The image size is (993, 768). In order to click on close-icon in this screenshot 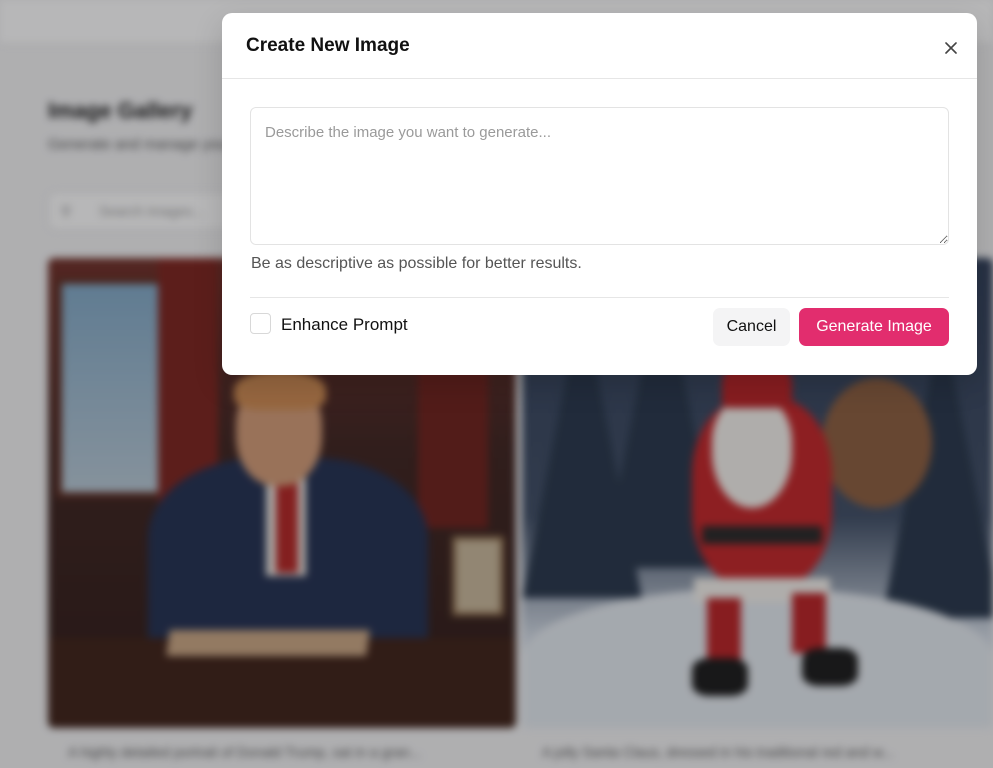, I will do `click(951, 48)`.